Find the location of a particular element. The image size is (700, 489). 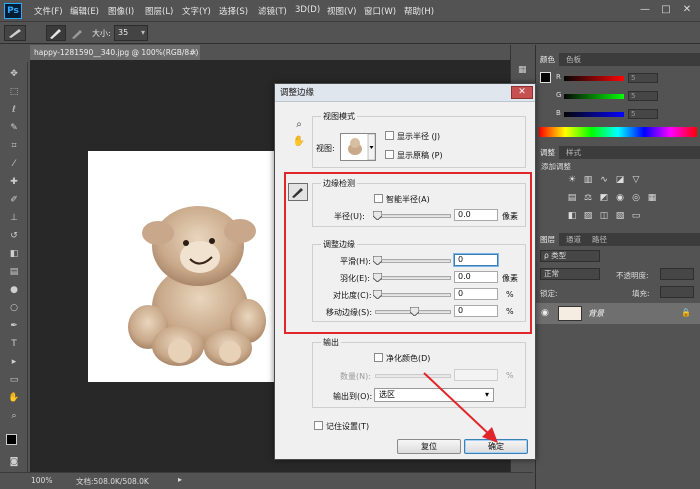

layer-row-background: ◉ 背景 🔒 is located at coordinates (618, 313).